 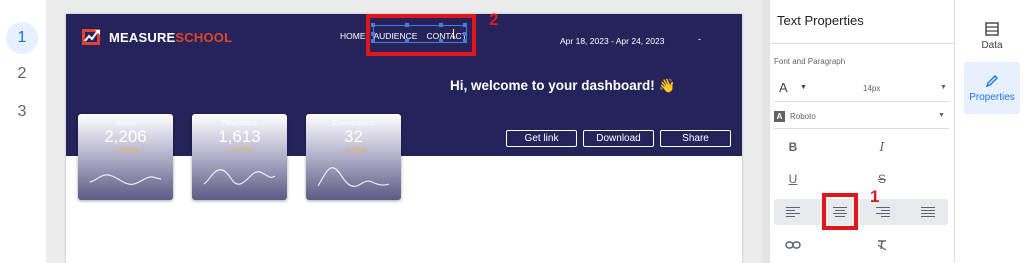 What do you see at coordinates (22, 112) in the screenshot?
I see `step-3: 3` at bounding box center [22, 112].